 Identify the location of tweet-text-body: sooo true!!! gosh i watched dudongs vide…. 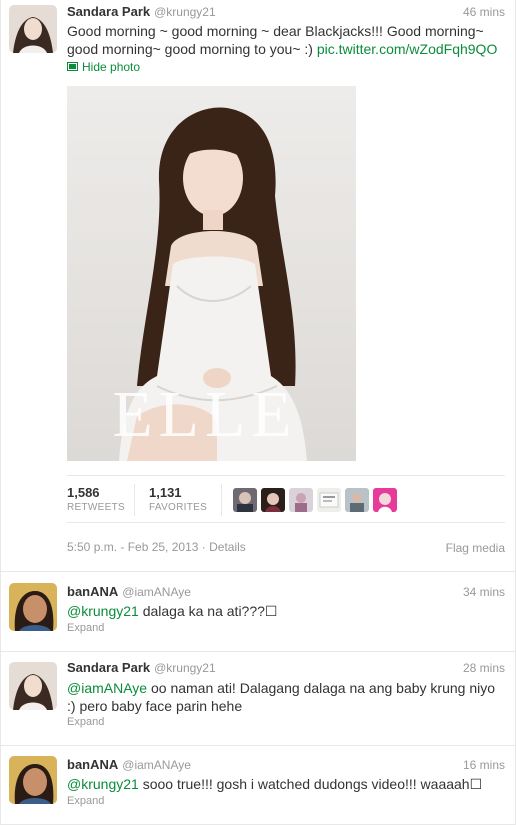
(310, 784).